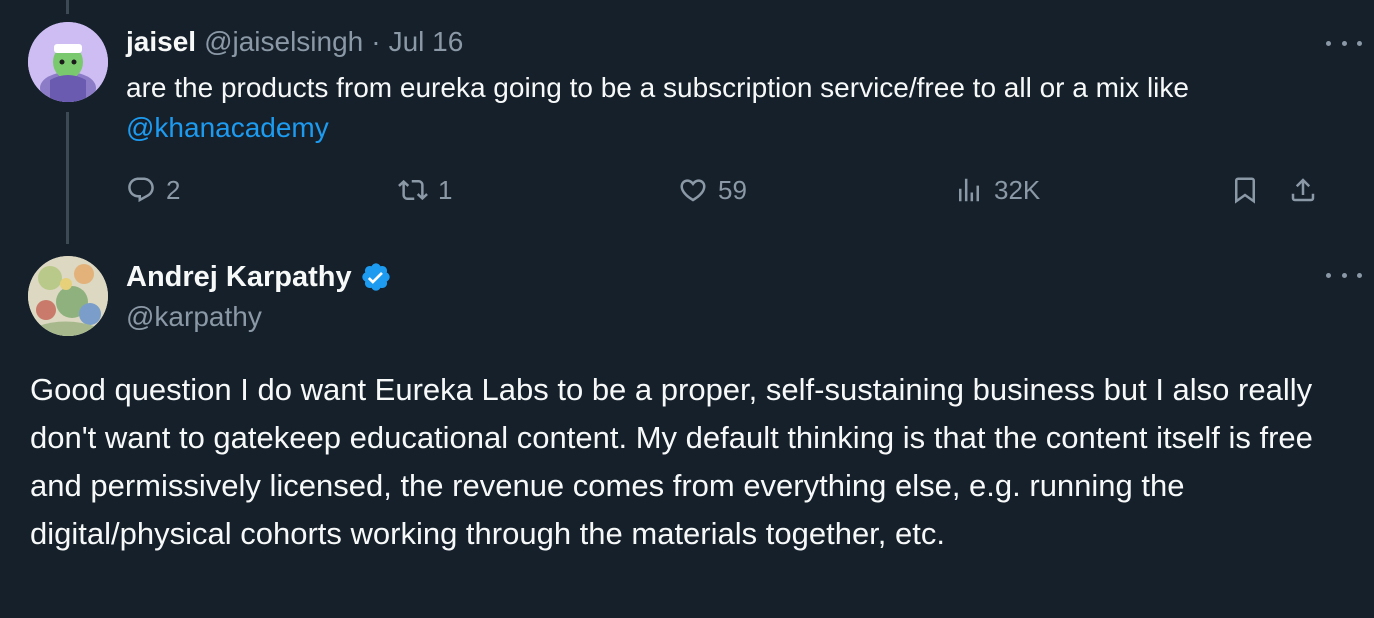  Describe the element at coordinates (67, 7) in the screenshot. I see `thread-line-top` at that location.